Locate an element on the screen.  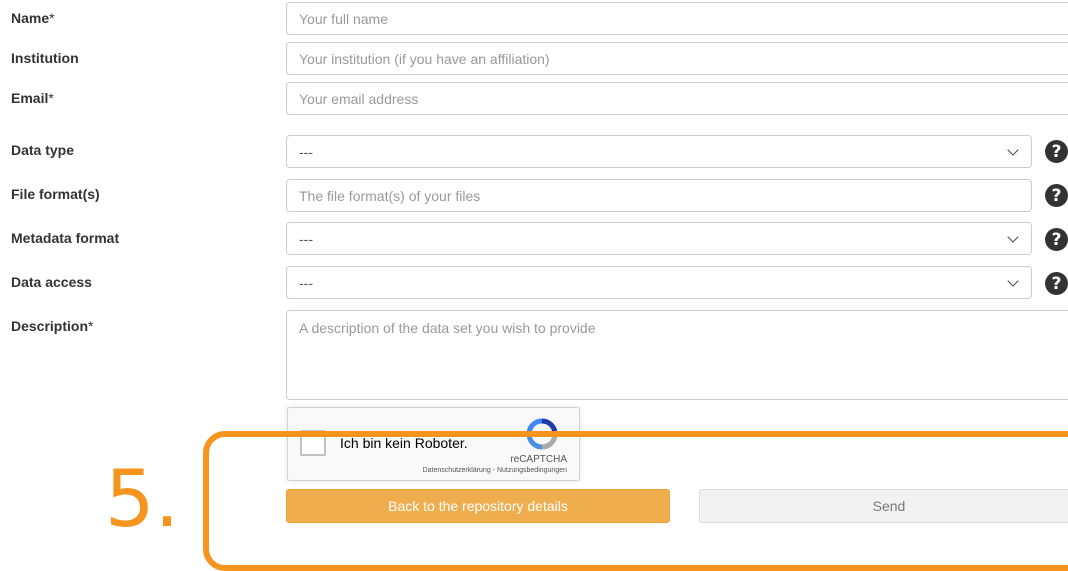
file-formats-label: File format(s) is located at coordinates (55, 194).